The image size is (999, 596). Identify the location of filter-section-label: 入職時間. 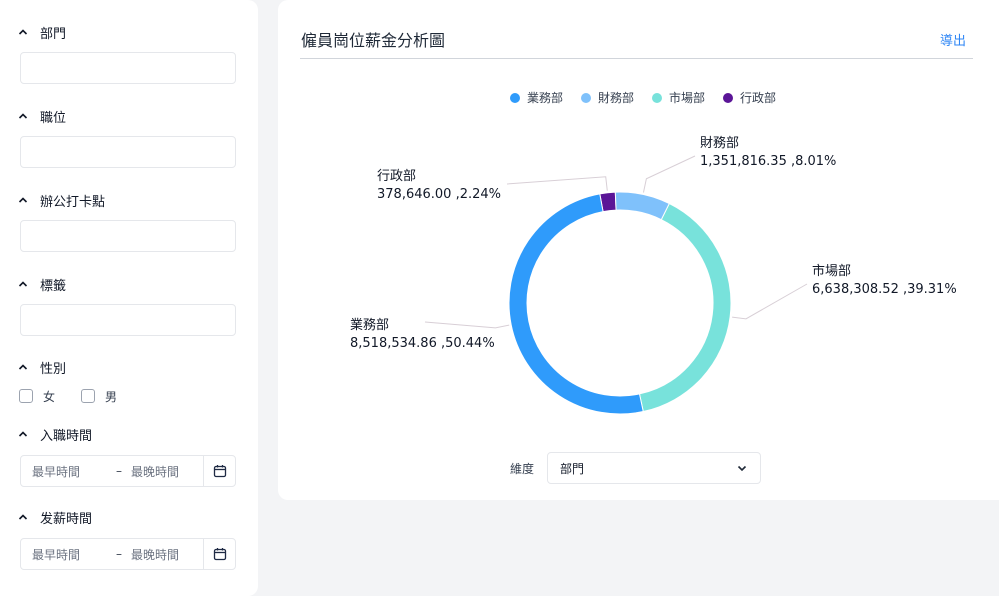
(66, 436).